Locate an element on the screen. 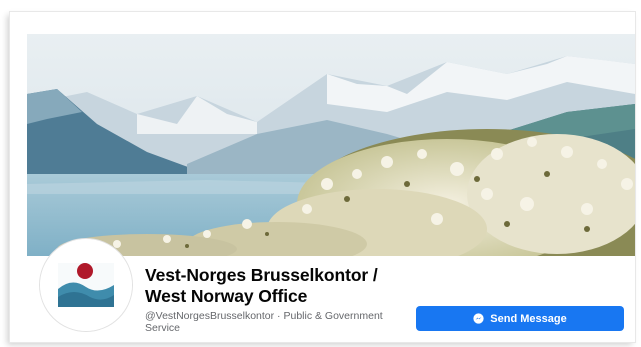 This screenshot has width=641, height=347. send-message-label: Send Message is located at coordinates (528, 318).